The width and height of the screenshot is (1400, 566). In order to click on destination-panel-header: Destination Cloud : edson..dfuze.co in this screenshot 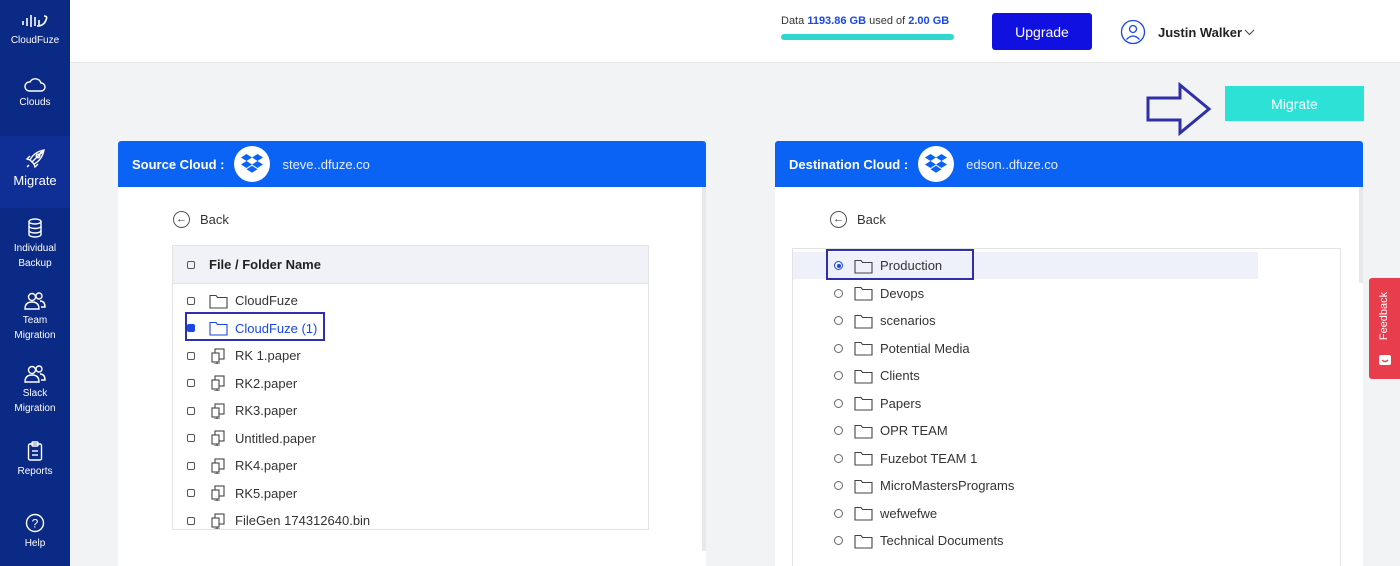, I will do `click(1069, 164)`.